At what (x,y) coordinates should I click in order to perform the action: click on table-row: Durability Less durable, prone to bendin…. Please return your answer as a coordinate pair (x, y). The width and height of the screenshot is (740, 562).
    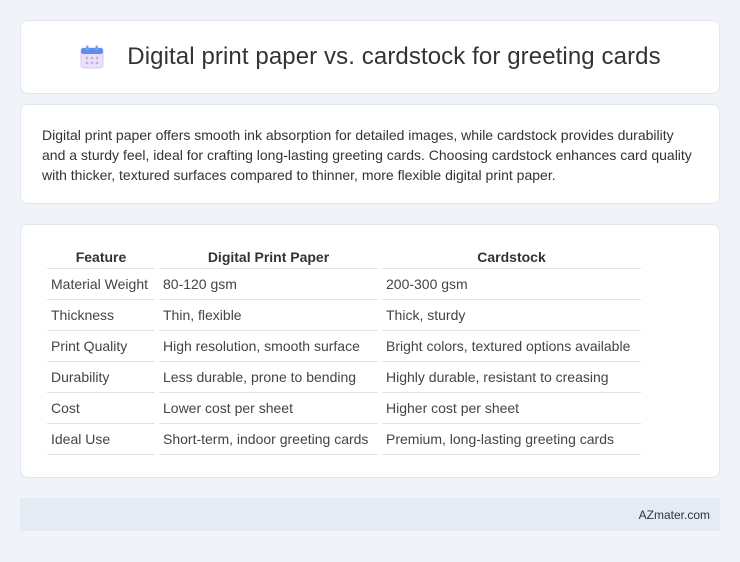
    Looking at the image, I should click on (344, 377).